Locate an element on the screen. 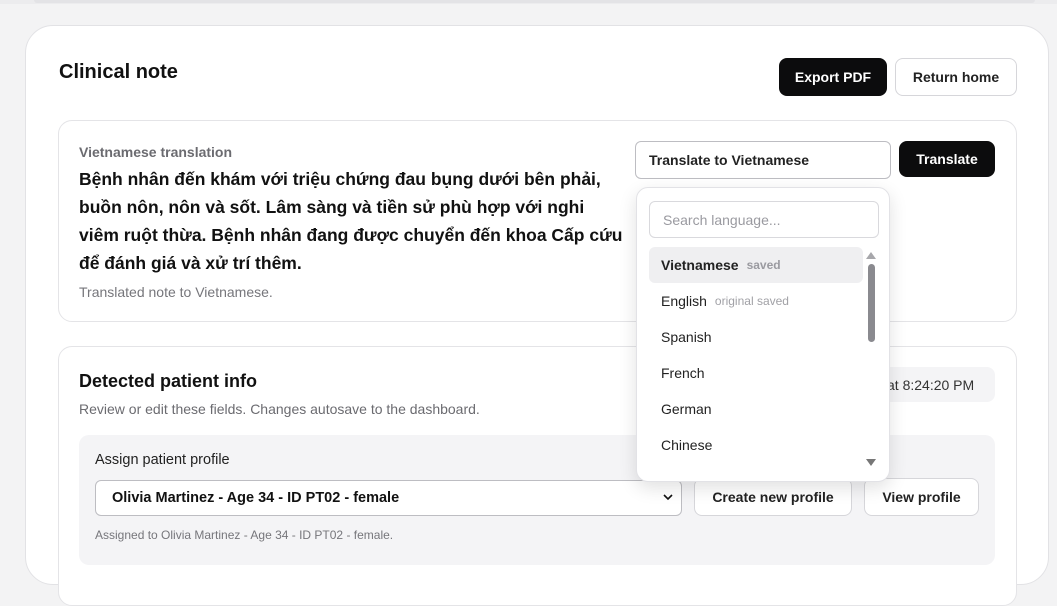  language-option-english: English original saved is located at coordinates (756, 301).